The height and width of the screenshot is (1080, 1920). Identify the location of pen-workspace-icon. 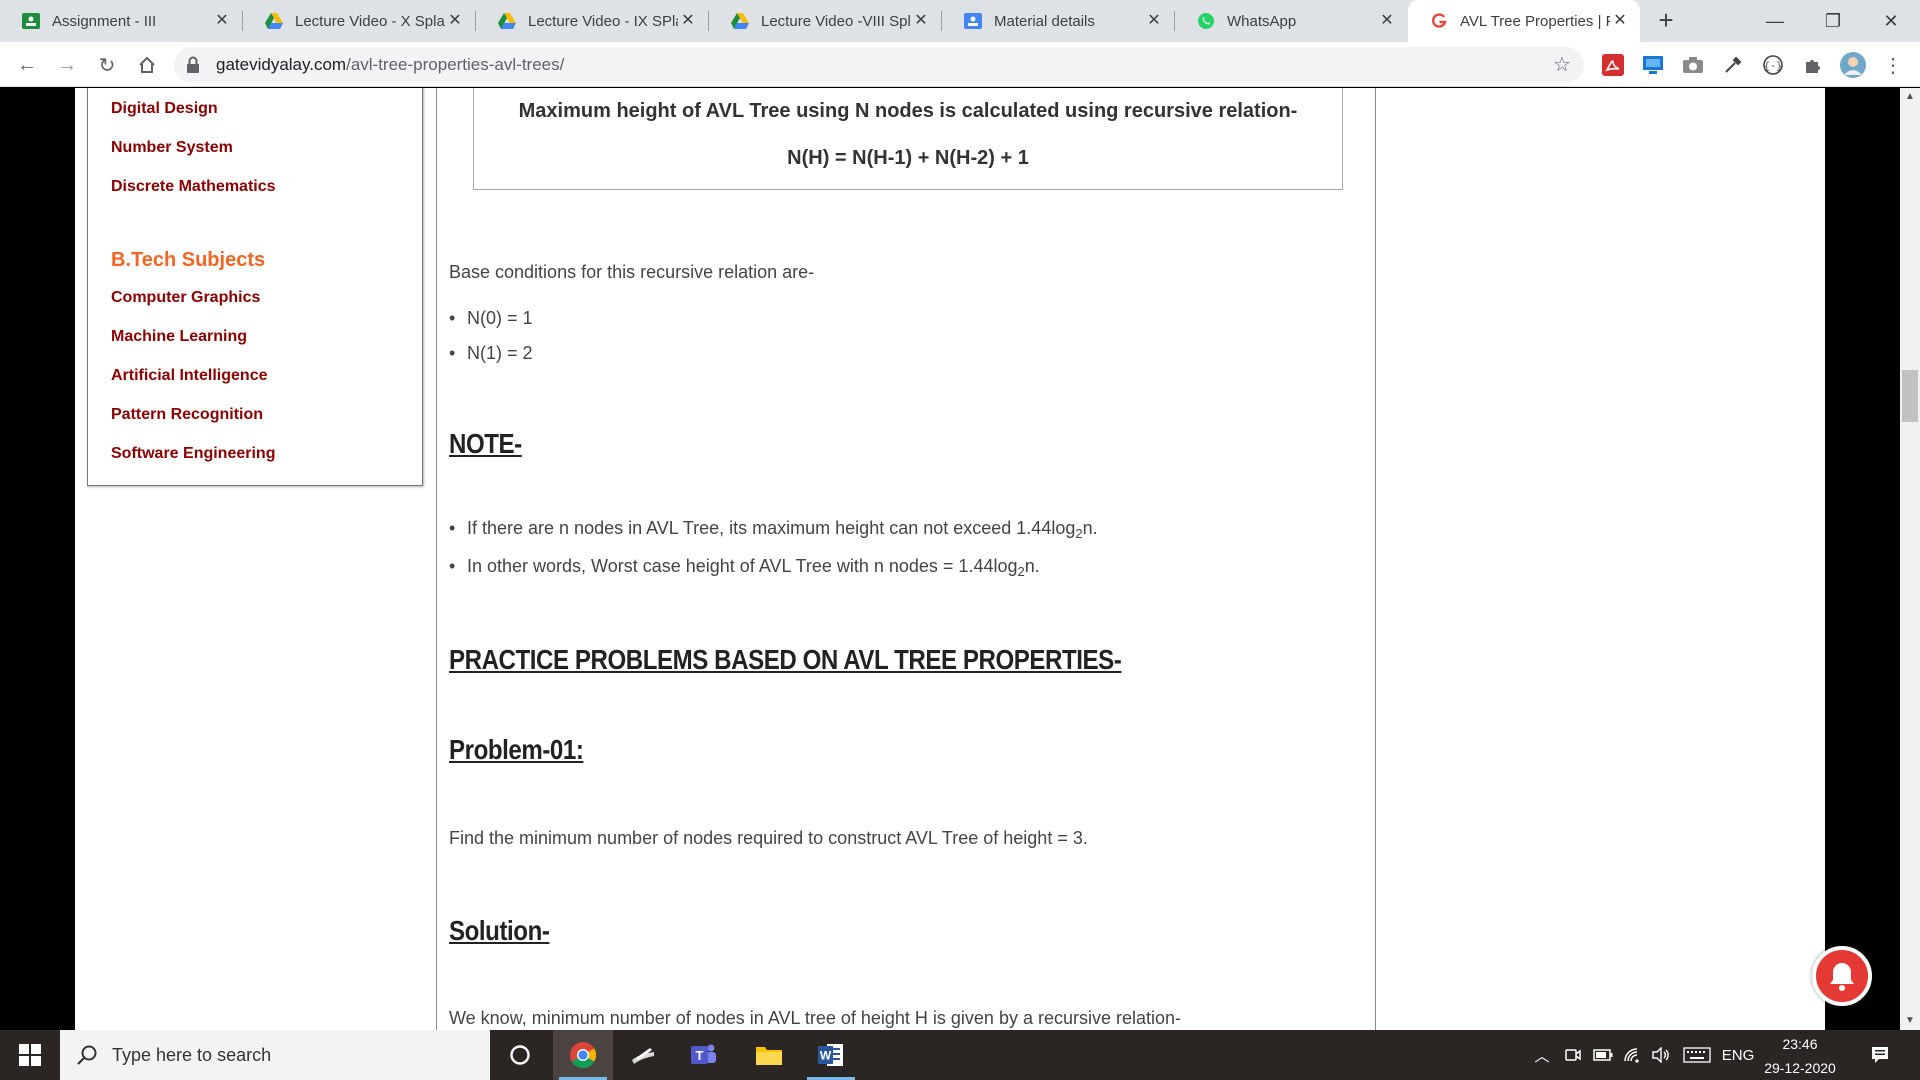
(643, 1055).